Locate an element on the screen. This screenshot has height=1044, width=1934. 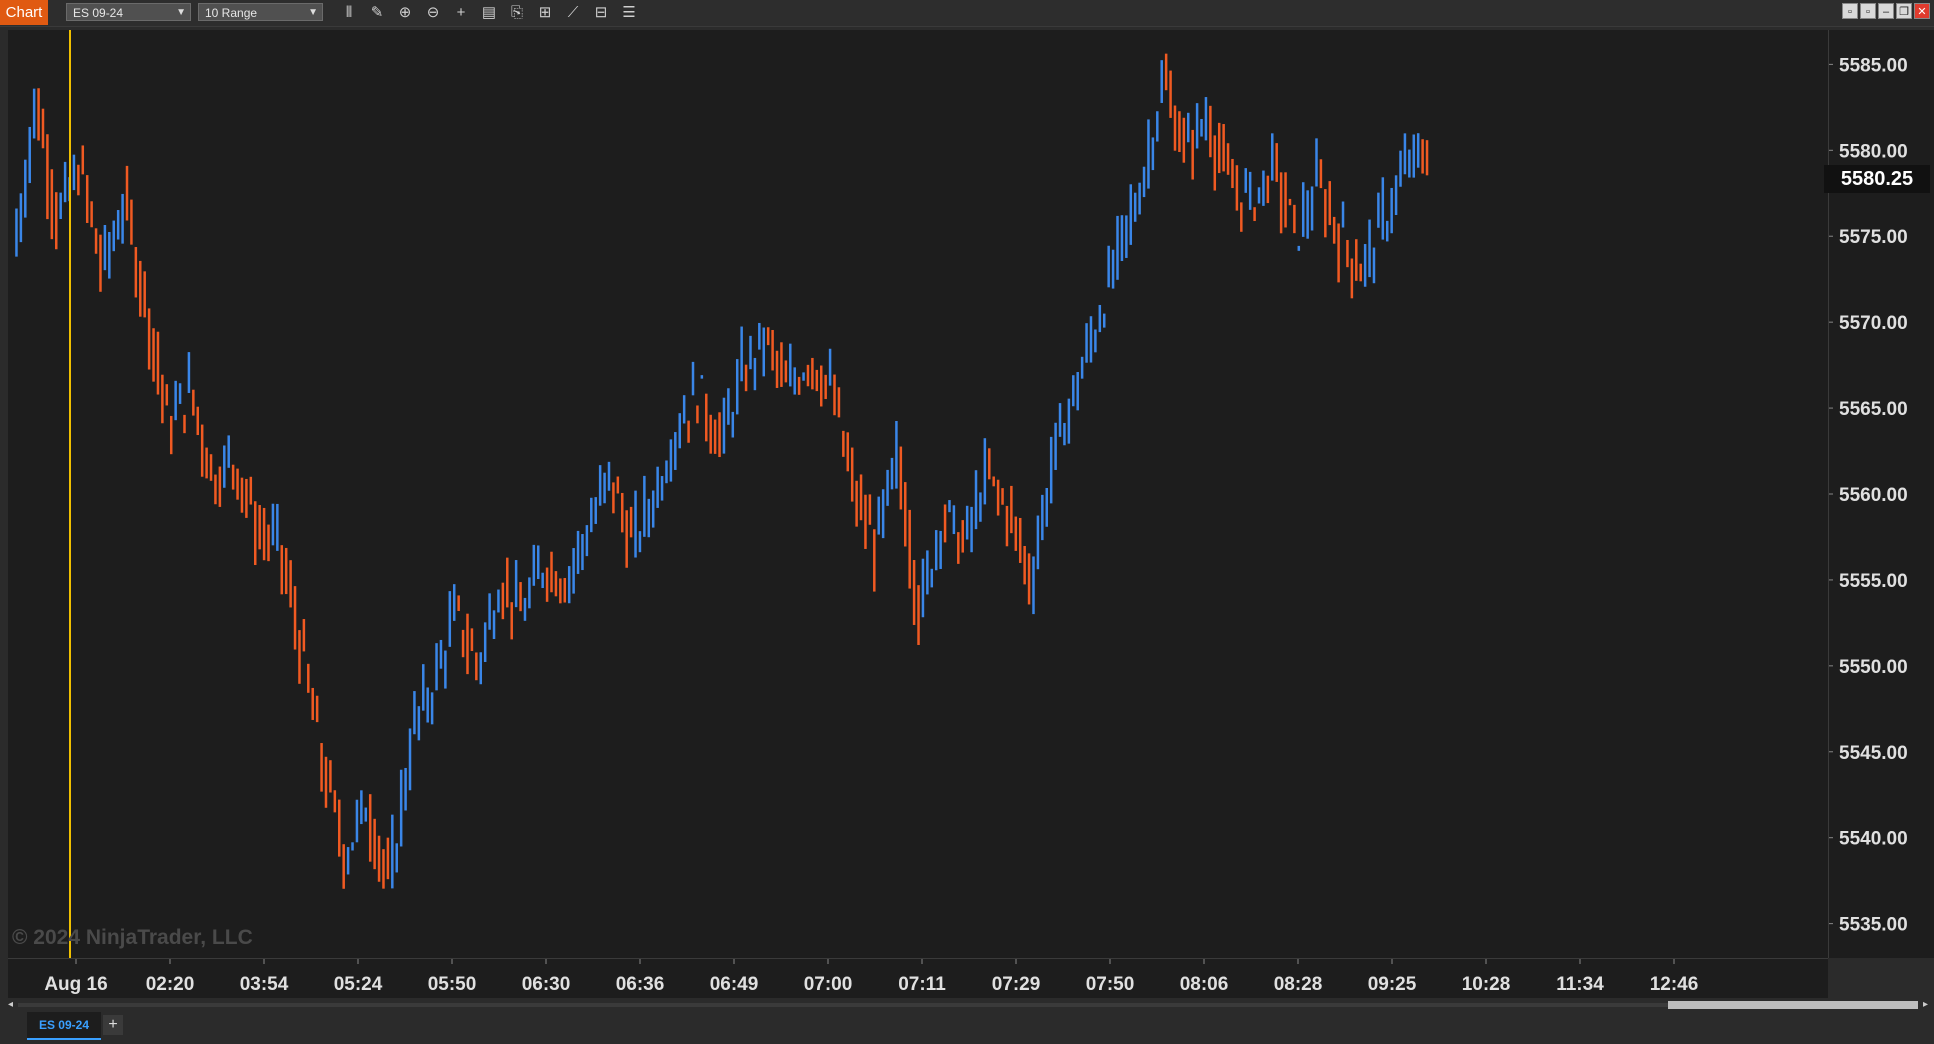
period-selector: 10 Range ▼ is located at coordinates (260, 12).